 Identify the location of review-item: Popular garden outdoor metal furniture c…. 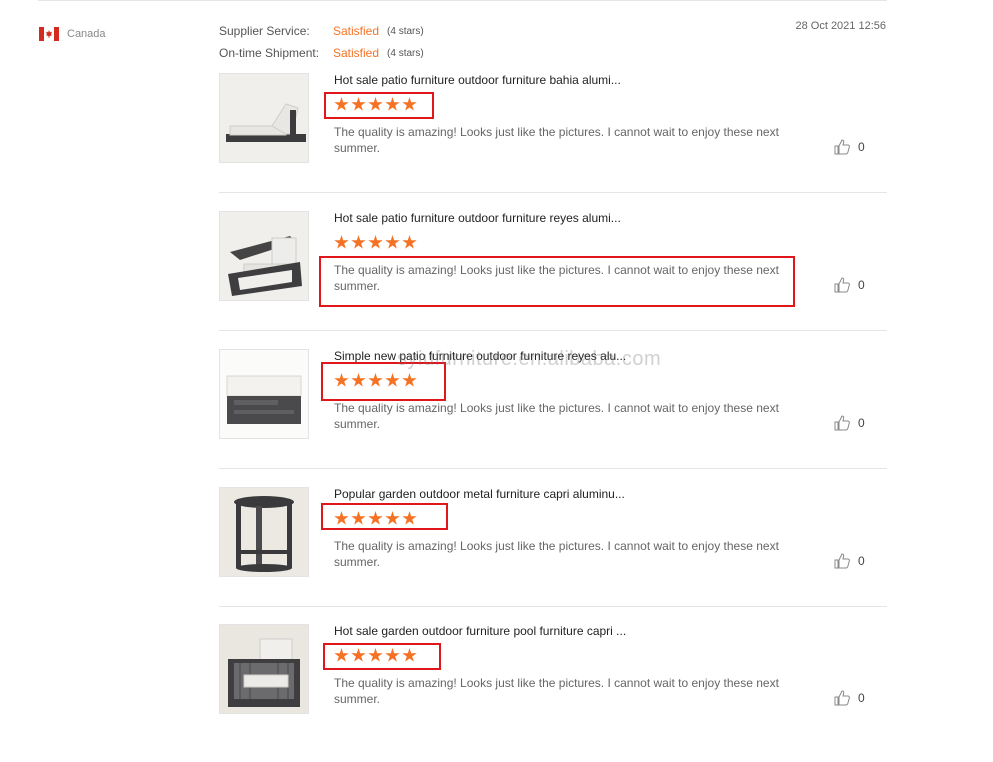
(553, 556).